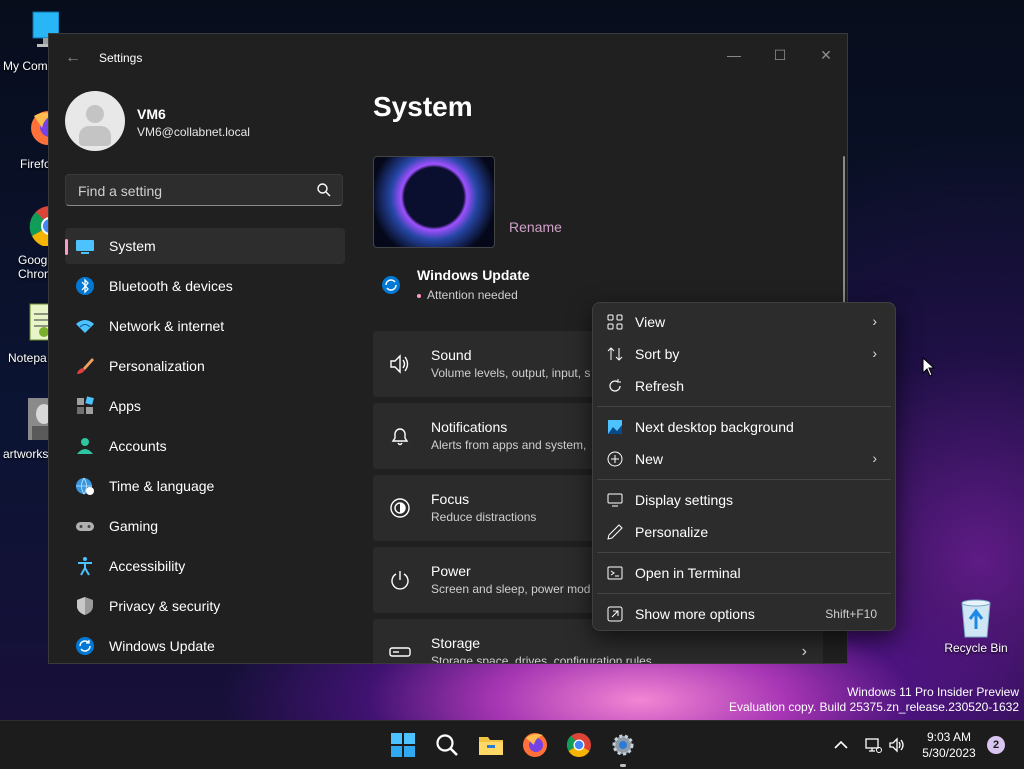 Image resolution: width=1024 pixels, height=769 pixels. I want to click on sort-icon, so click(615, 354).